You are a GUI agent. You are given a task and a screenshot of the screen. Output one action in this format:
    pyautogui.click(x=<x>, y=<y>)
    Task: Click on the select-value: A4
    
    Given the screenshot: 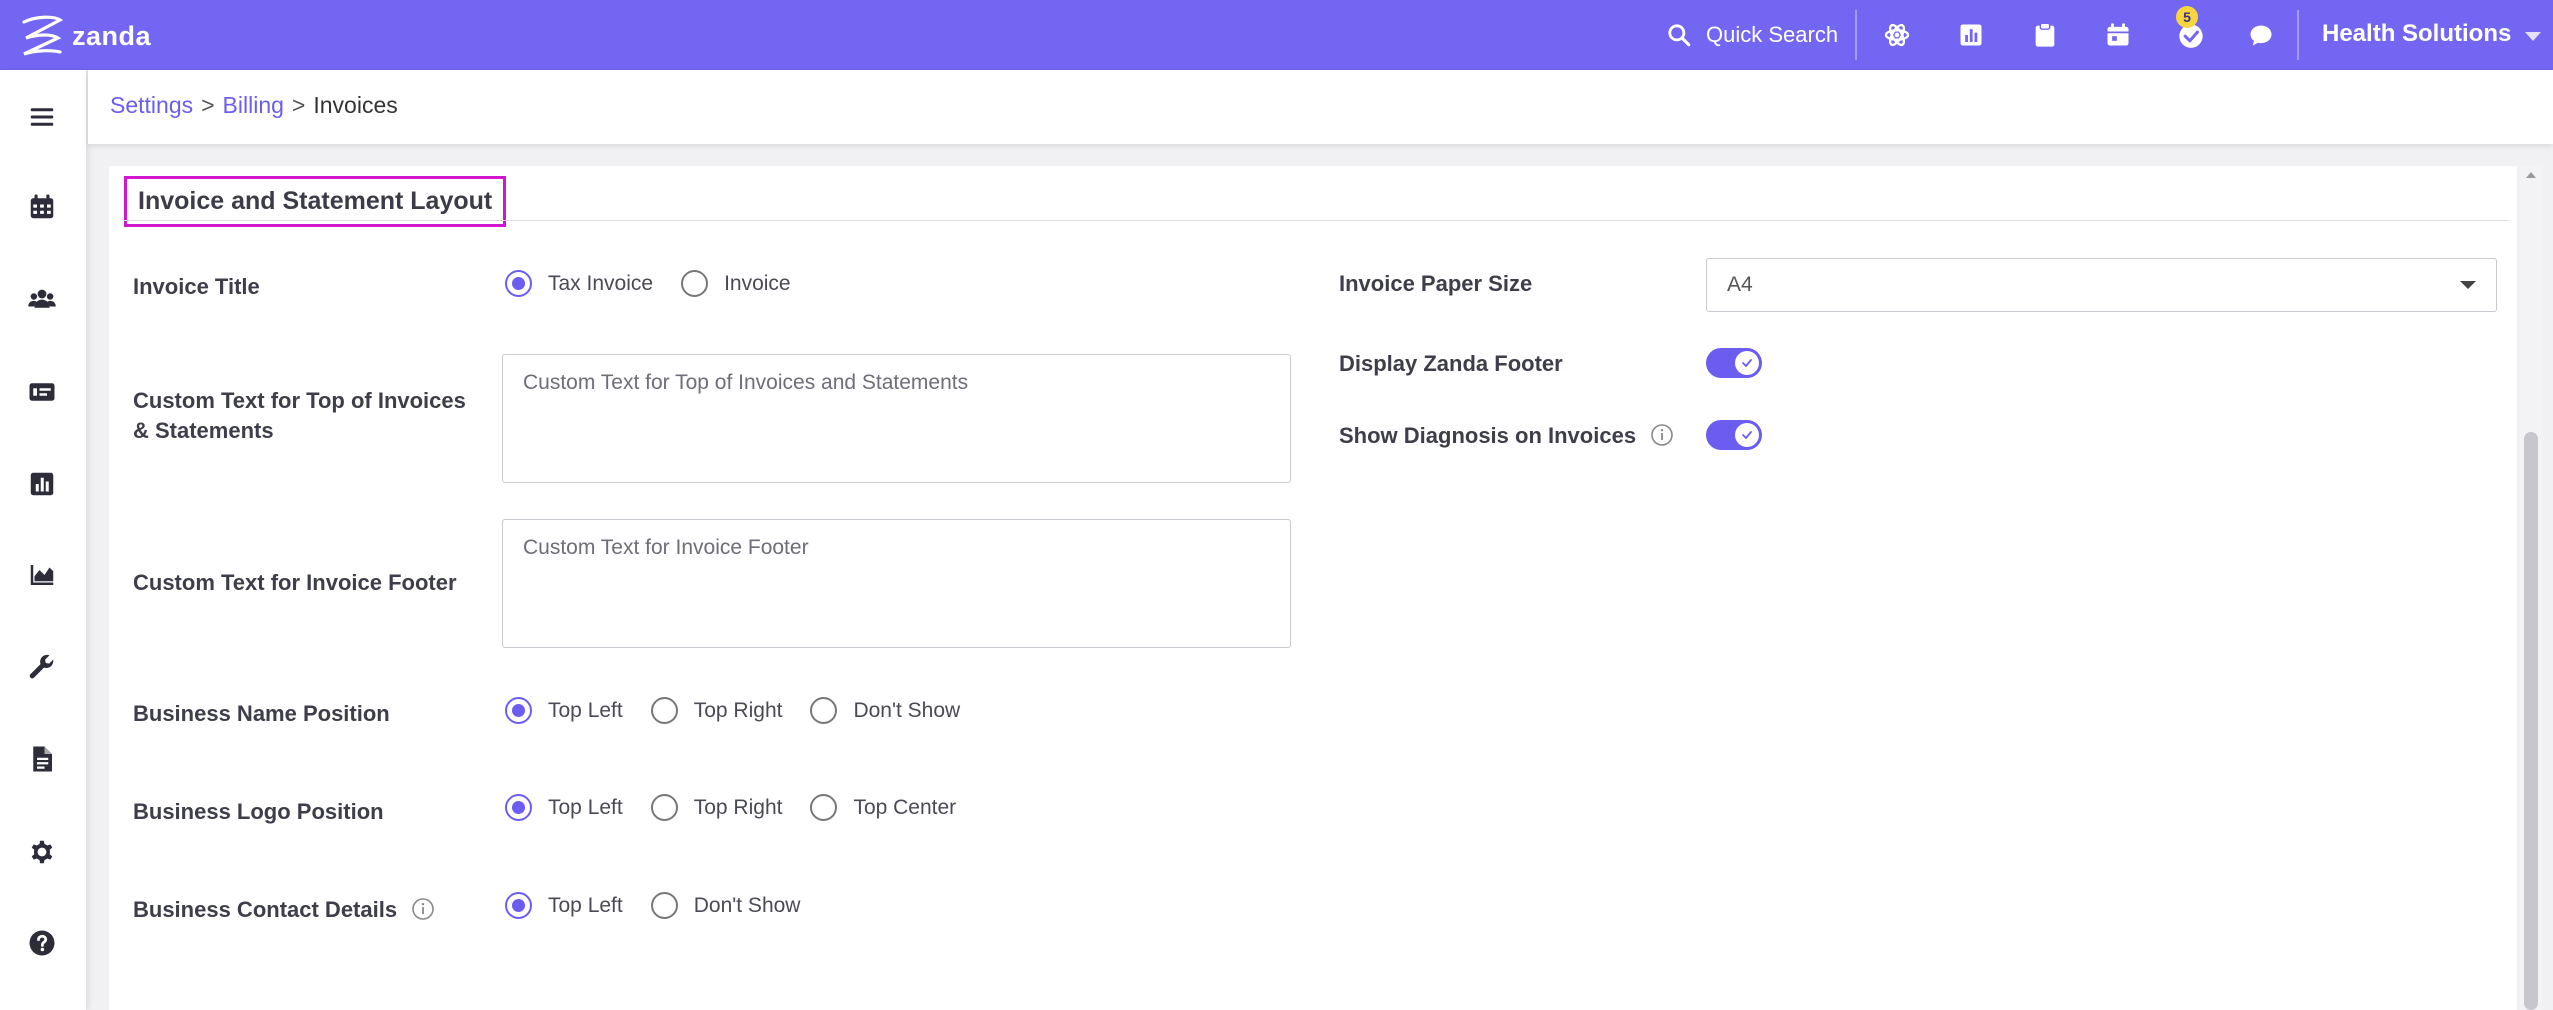 What is the action you would take?
    pyautogui.click(x=1740, y=284)
    